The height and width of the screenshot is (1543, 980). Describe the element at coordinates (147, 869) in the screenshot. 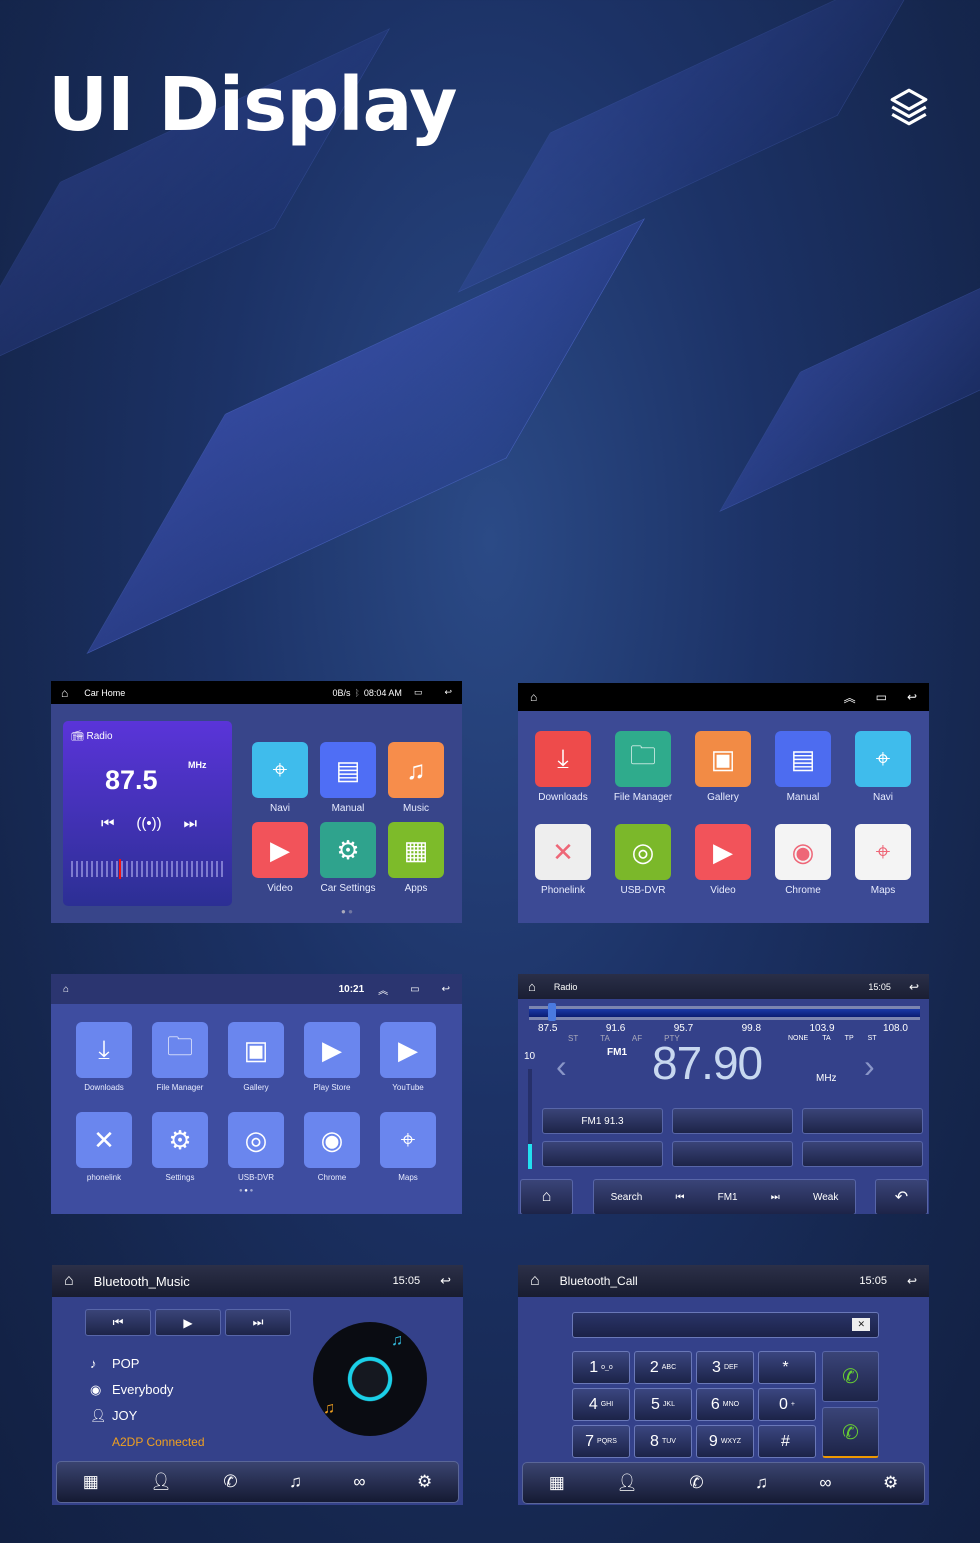

I see `tuning-scale` at that location.